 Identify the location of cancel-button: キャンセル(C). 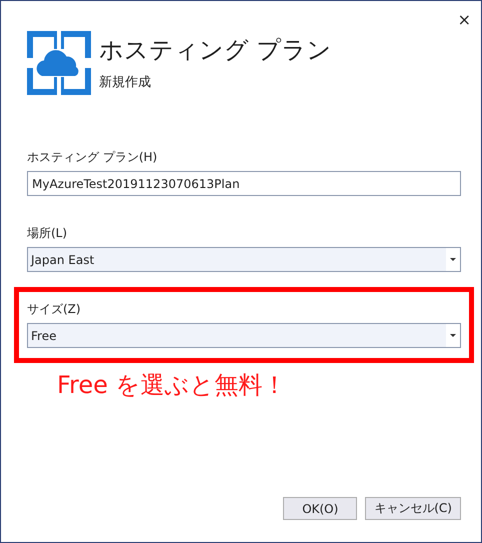
(413, 508).